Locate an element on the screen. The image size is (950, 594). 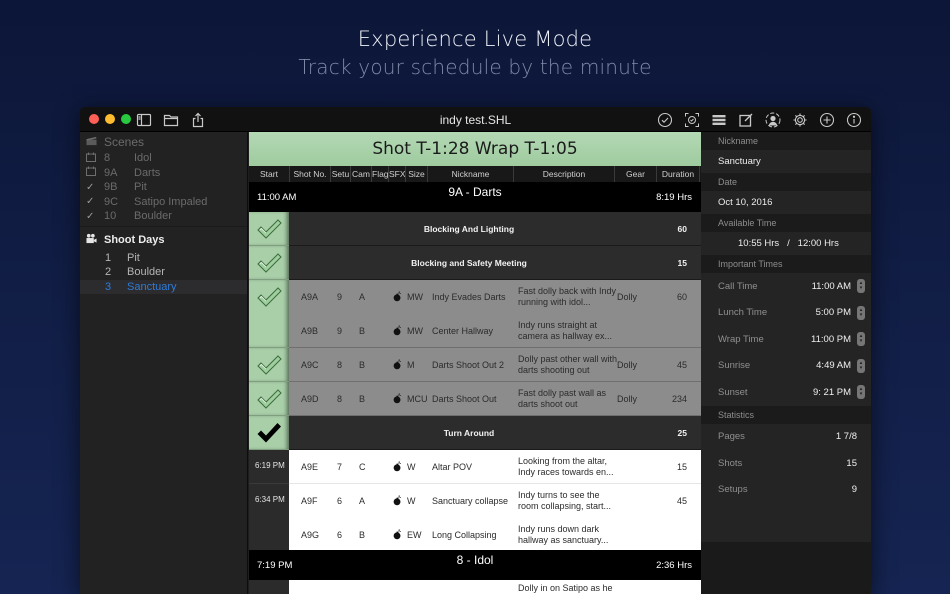
shot-row: Dolly in on Satipo as he is located at coordinates (495, 587).